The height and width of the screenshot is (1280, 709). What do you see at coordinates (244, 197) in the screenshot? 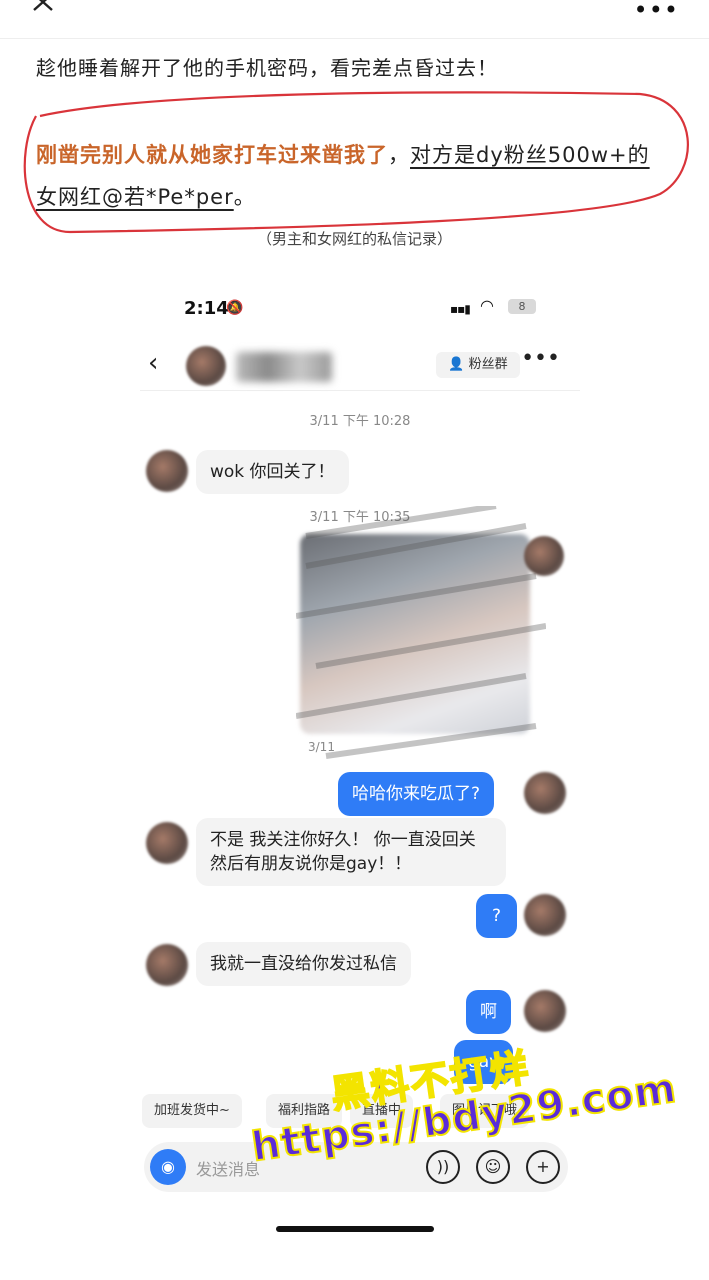
I see `highlight-end: 。` at bounding box center [244, 197].